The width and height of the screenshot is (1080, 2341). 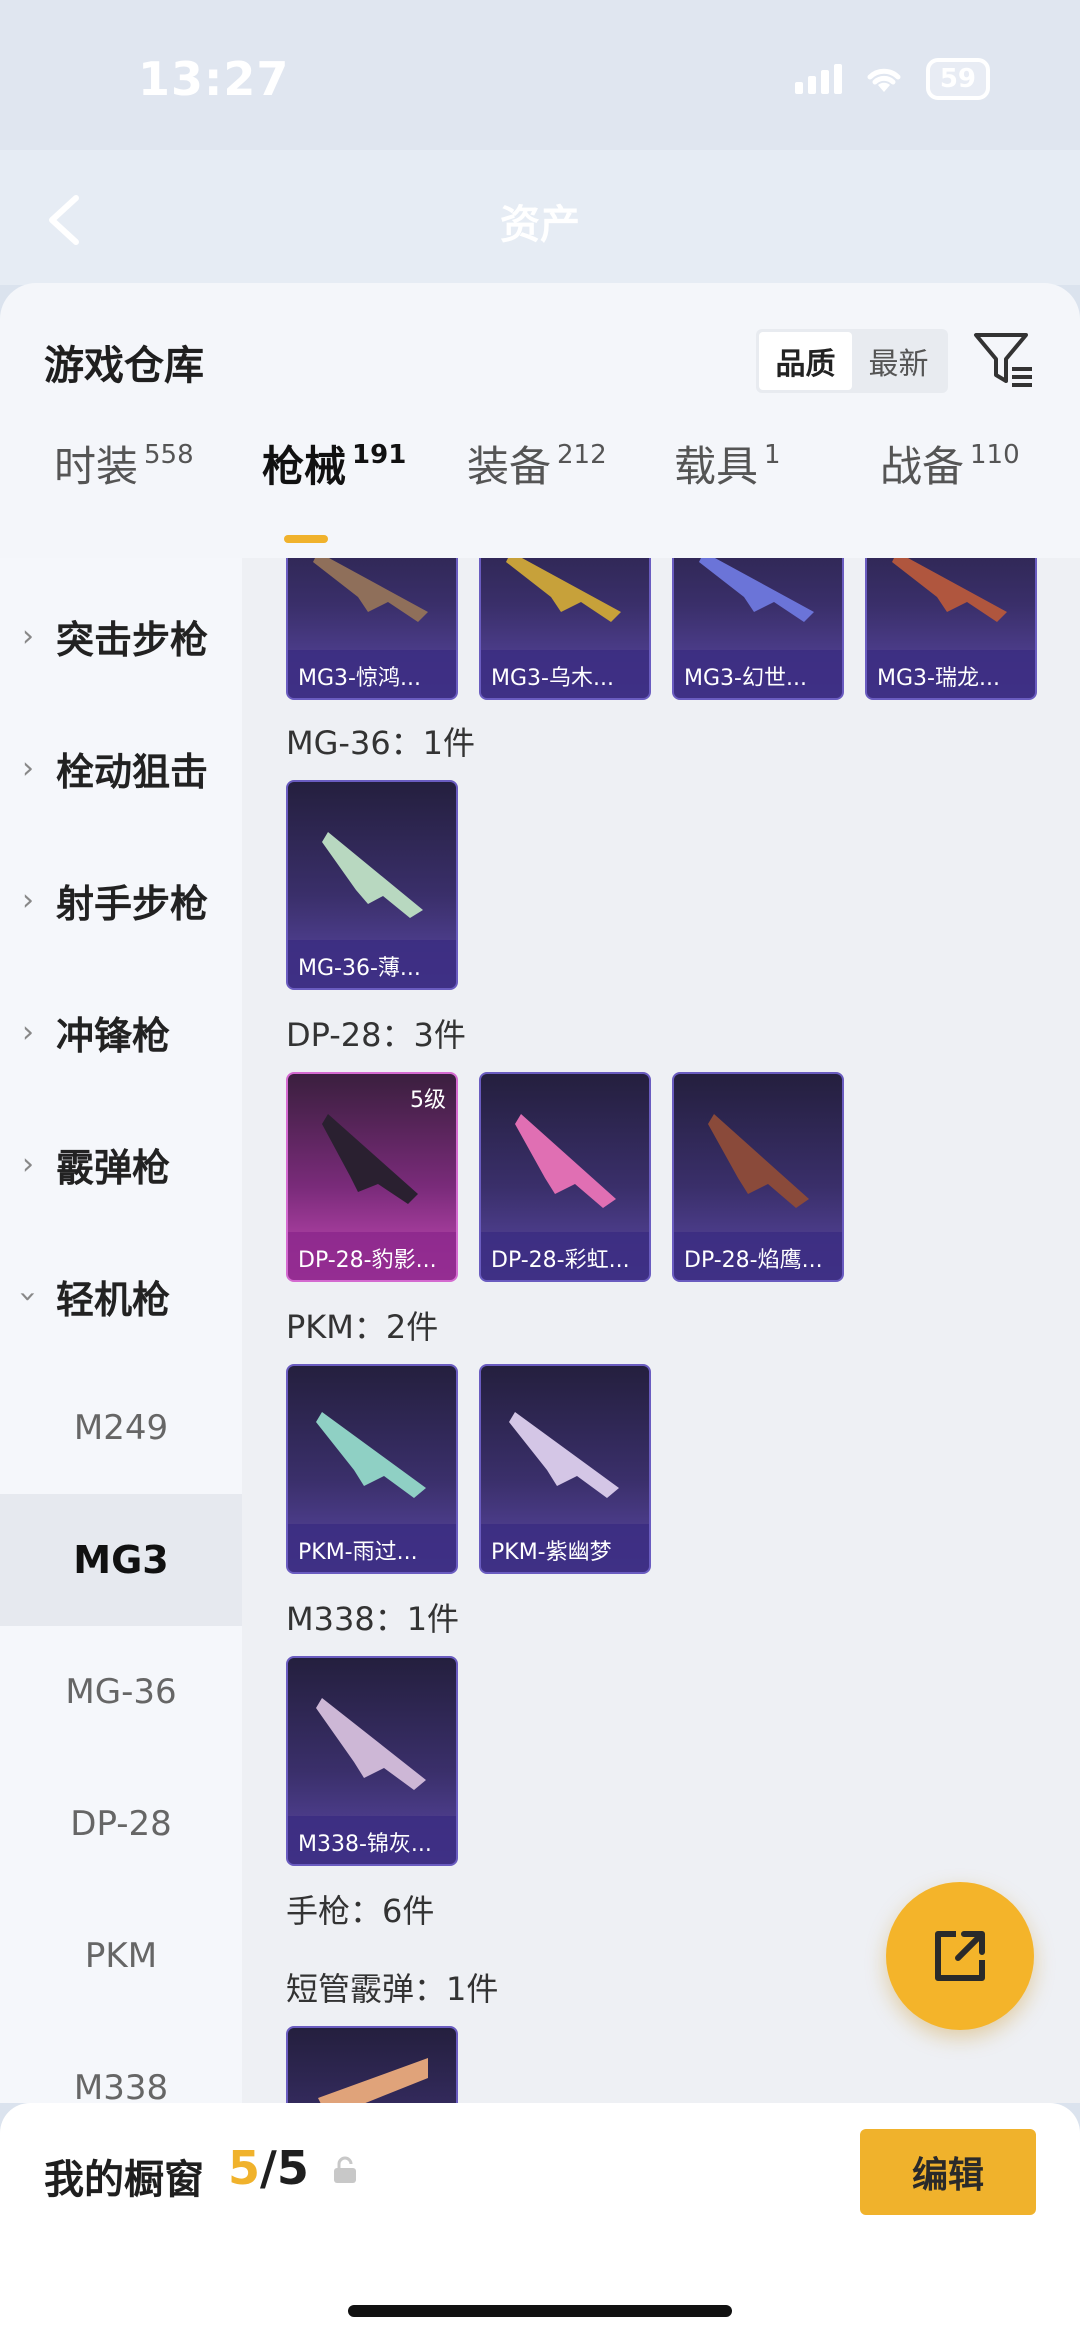 I want to click on wifi-icon, so click(x=884, y=80).